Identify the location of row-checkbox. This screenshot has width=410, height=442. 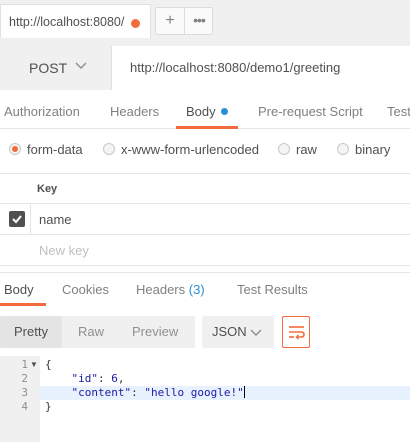
(17, 219).